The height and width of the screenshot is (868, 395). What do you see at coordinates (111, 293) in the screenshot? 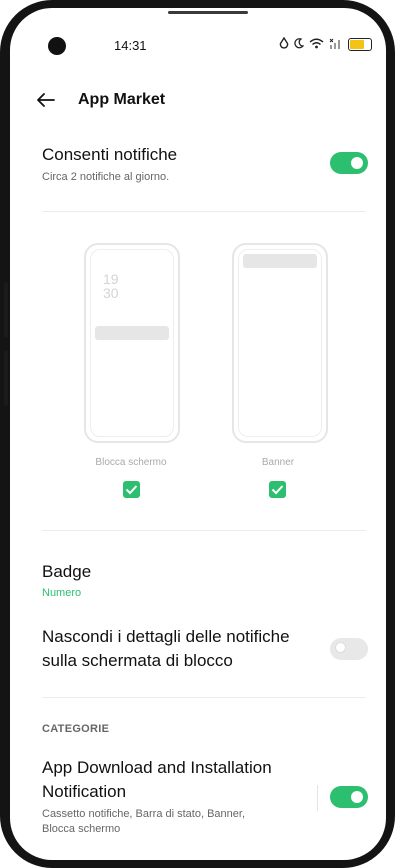
I see `preview-clock-minutes: 30` at bounding box center [111, 293].